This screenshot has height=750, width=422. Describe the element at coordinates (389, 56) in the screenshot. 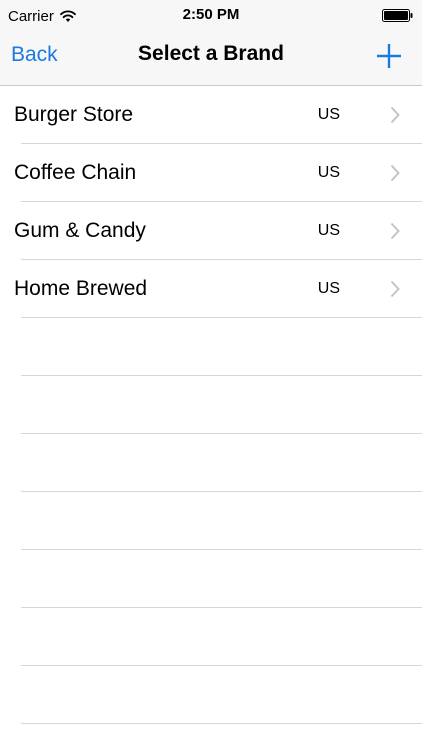

I see `plus-icon` at that location.